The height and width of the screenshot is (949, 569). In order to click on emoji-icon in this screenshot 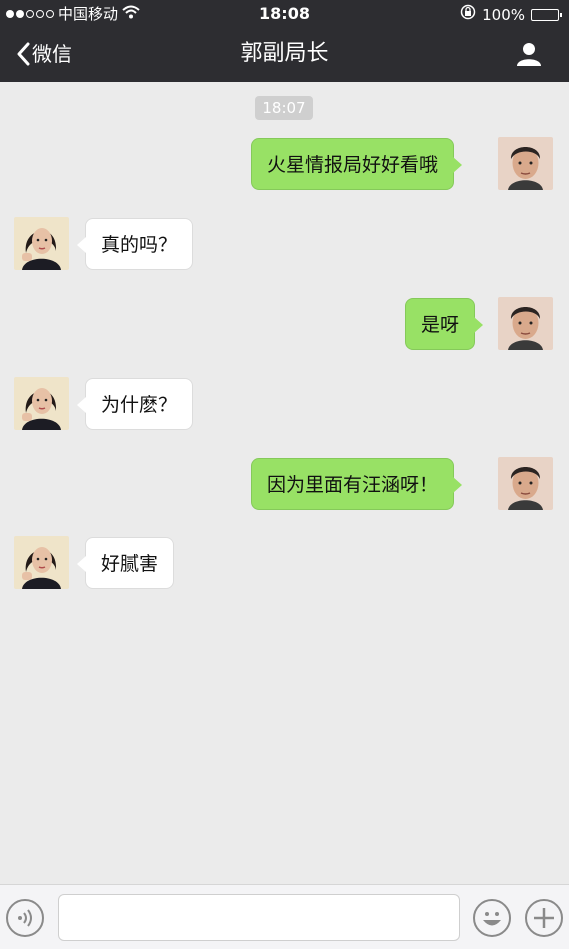, I will do `click(492, 919)`.